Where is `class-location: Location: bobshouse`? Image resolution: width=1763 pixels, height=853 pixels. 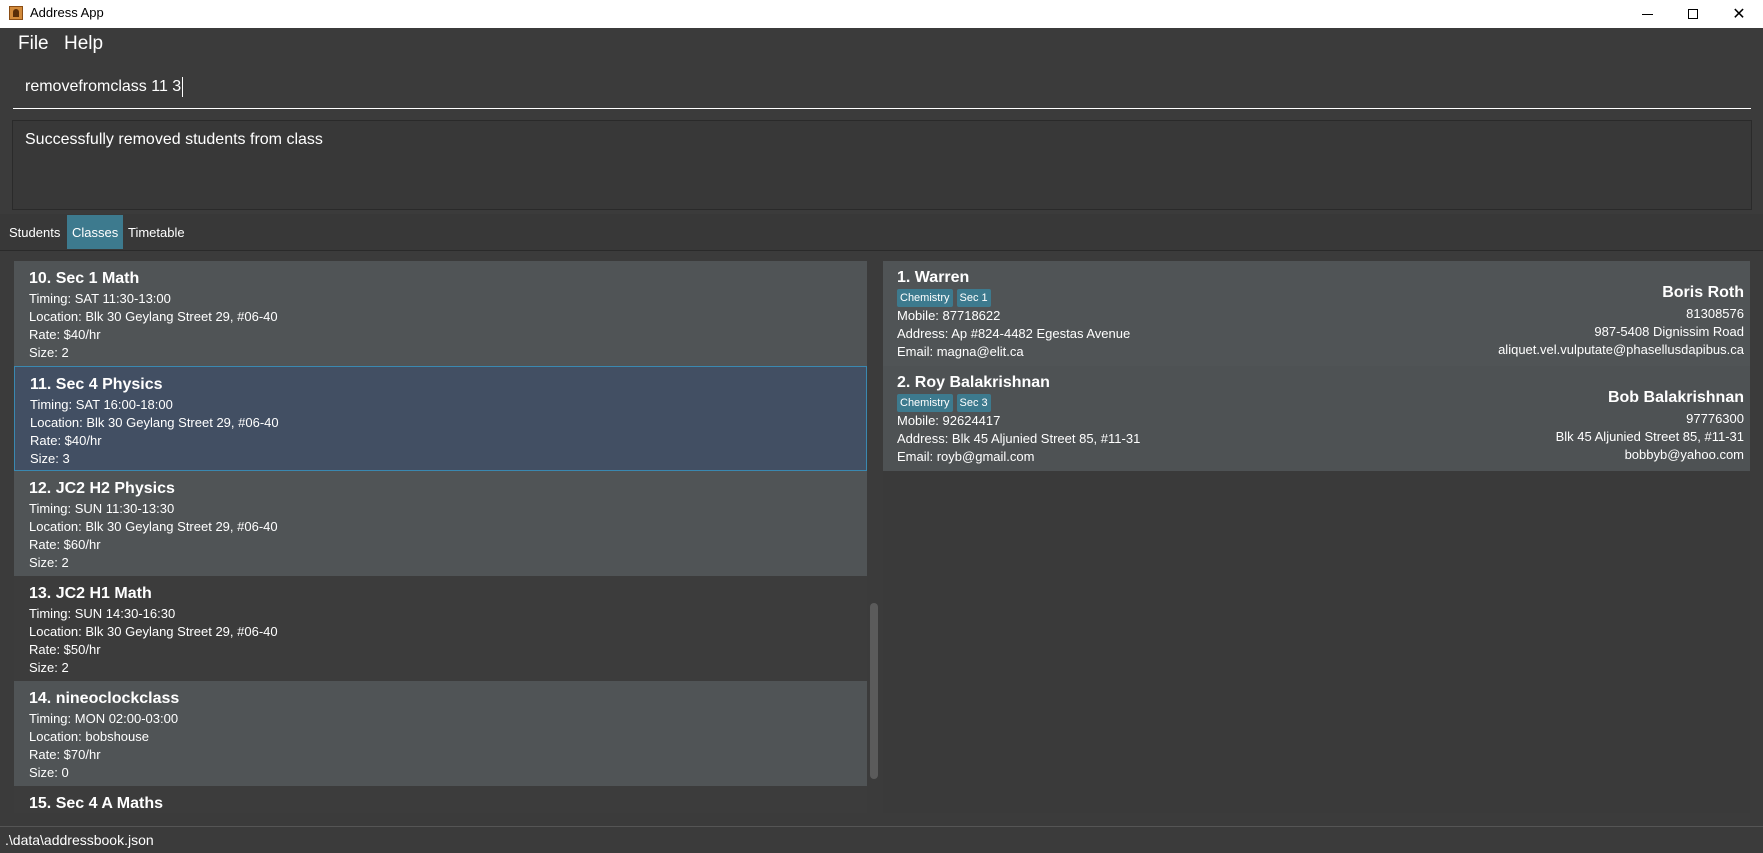 class-location: Location: bobshouse is located at coordinates (89, 736).